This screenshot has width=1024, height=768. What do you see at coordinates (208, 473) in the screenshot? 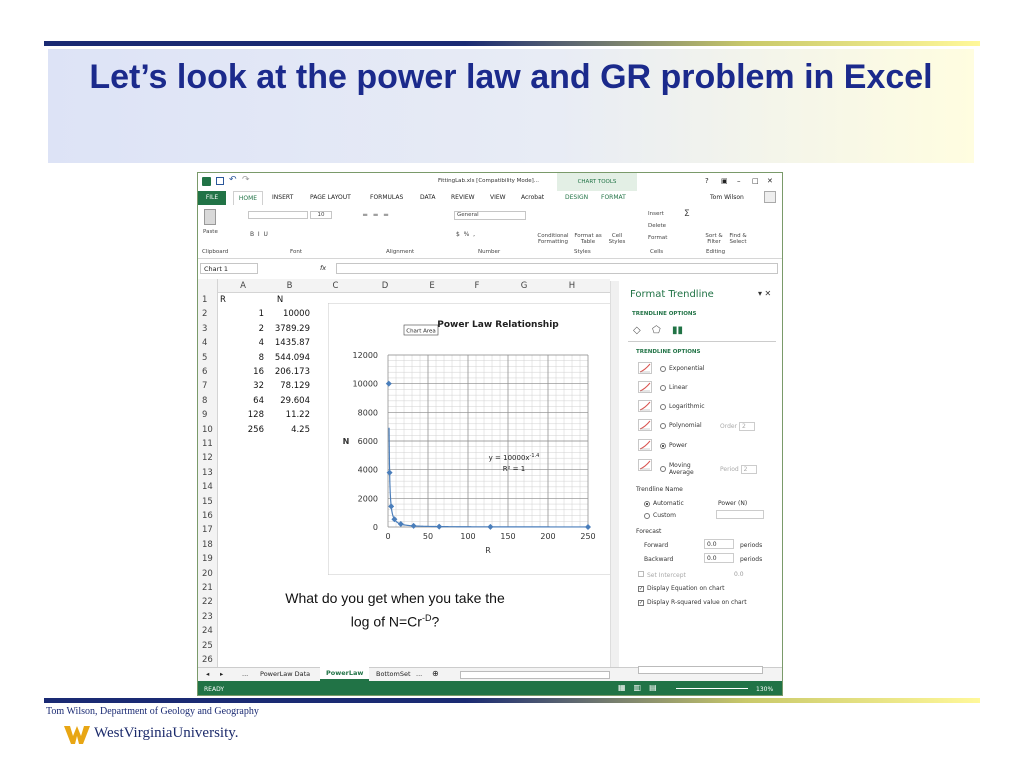
I see `row-header: 13` at bounding box center [208, 473].